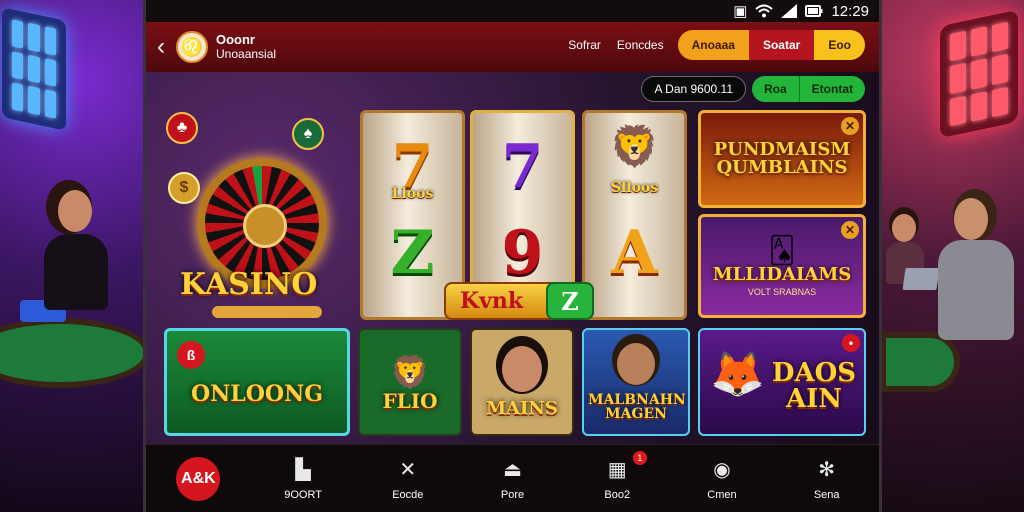 The width and height of the screenshot is (1024, 512). Describe the element at coordinates (634, 215) in the screenshot. I see `slot-reel-3: 🦁 Slloos A` at that location.